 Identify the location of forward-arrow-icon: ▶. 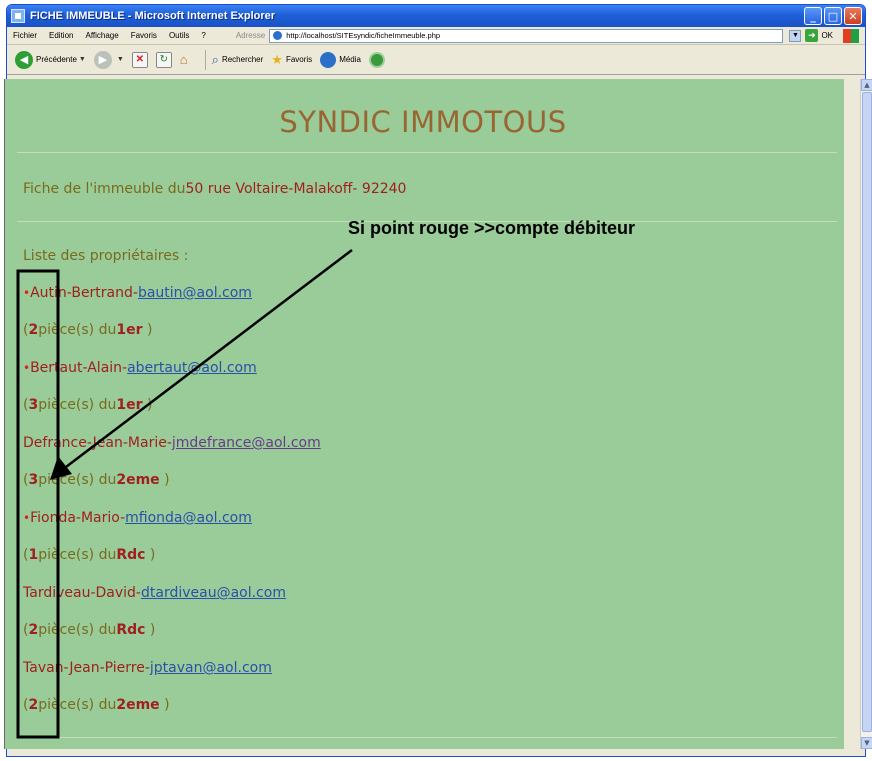
(102, 59).